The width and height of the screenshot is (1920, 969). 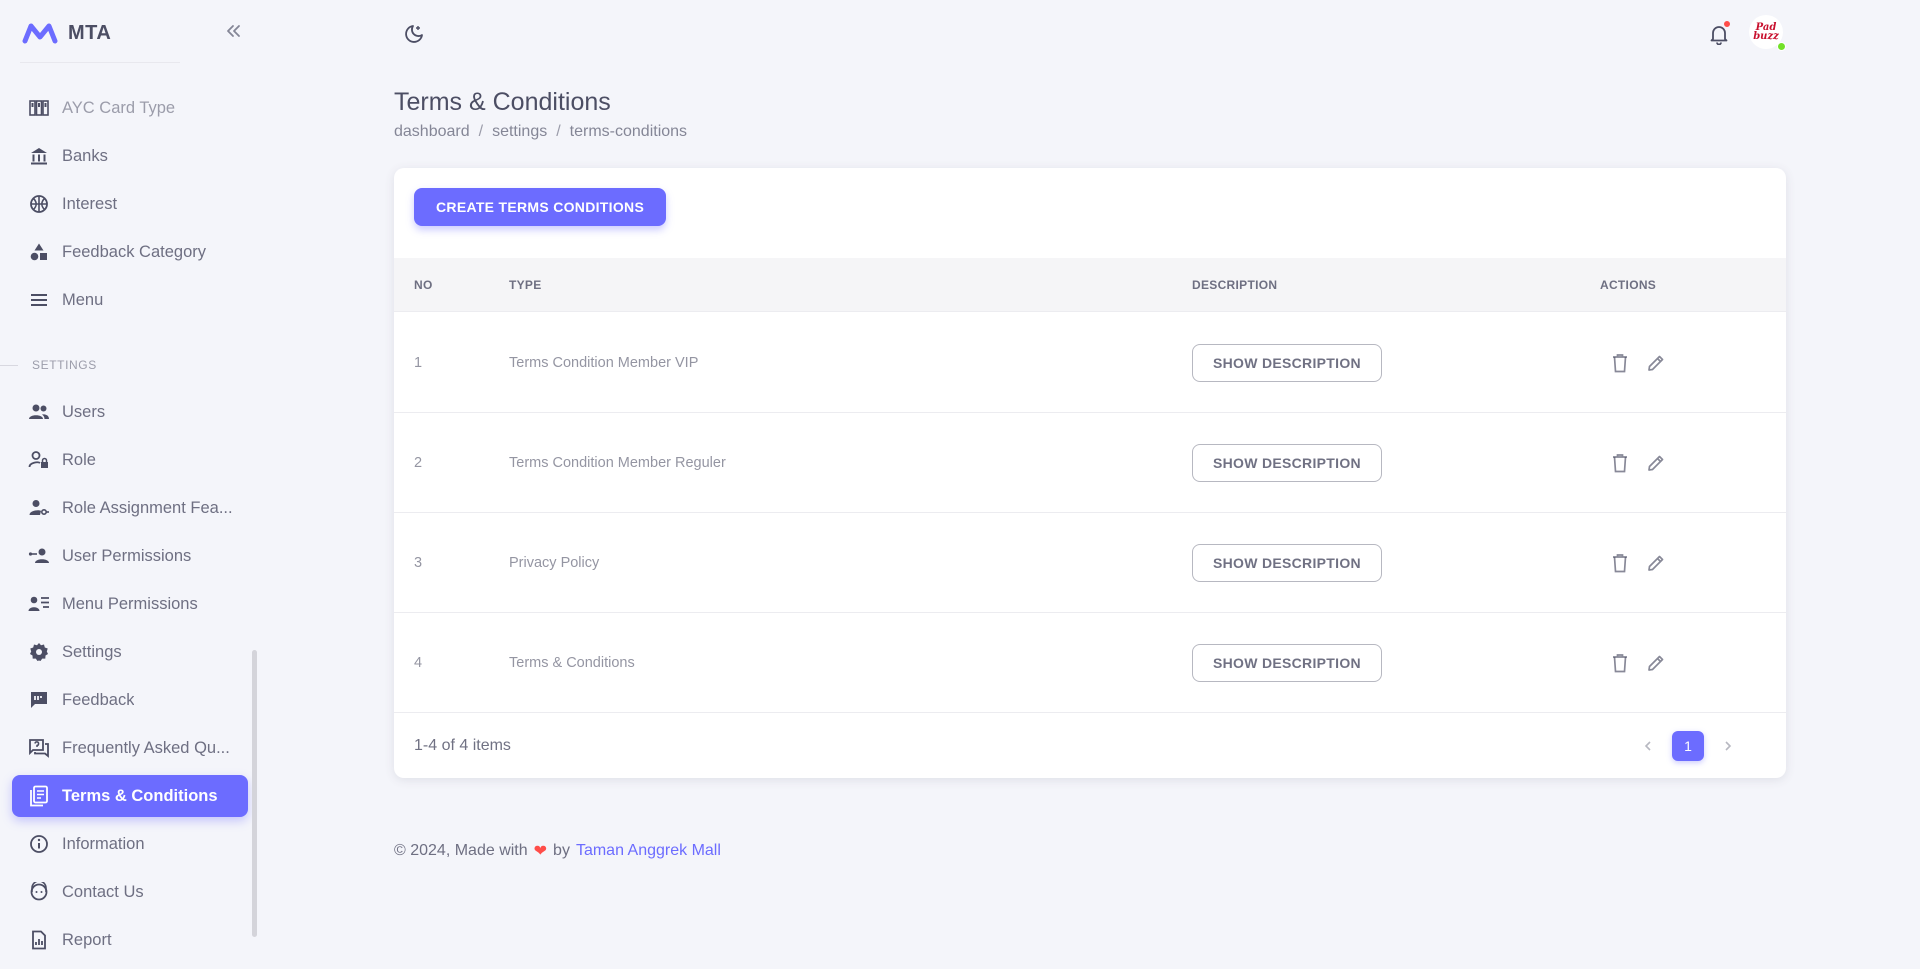 What do you see at coordinates (66, 33) in the screenshot?
I see `brand: MTA` at bounding box center [66, 33].